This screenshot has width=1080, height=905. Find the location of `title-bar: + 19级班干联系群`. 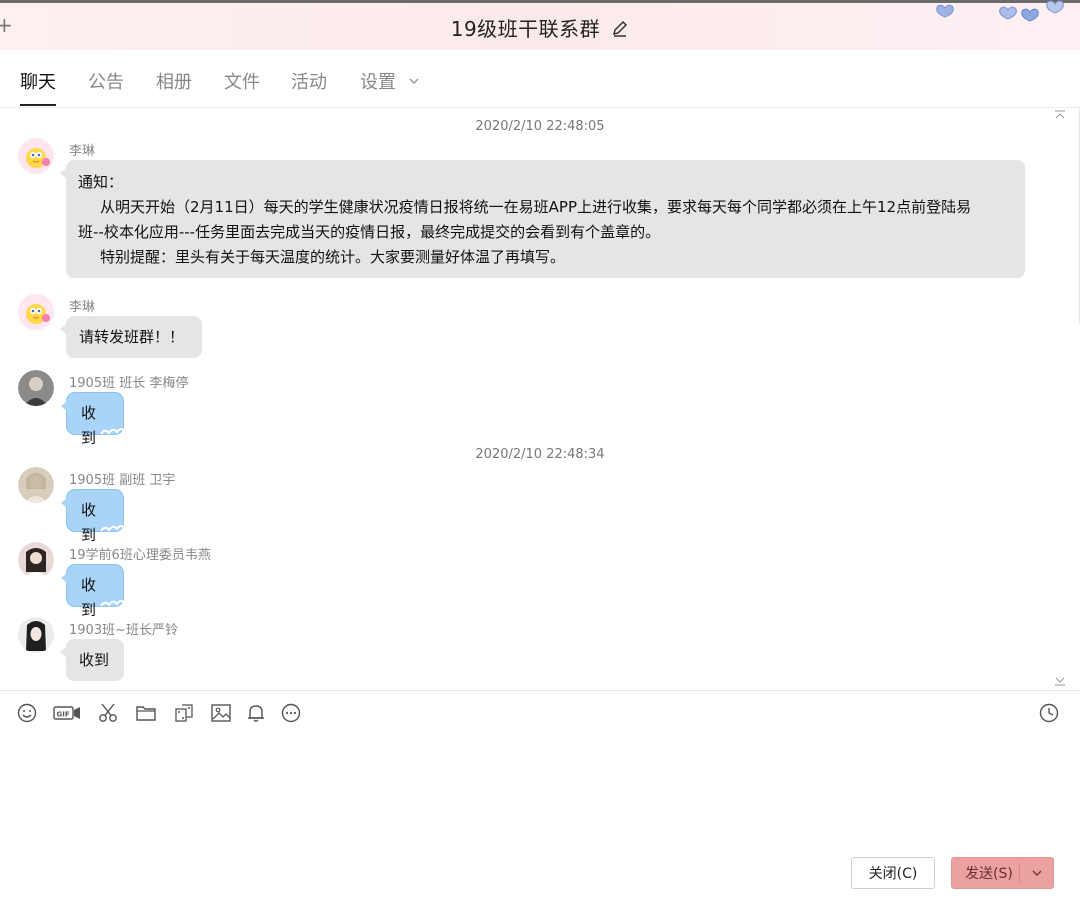

title-bar: + 19级班干联系群 is located at coordinates (540, 25).